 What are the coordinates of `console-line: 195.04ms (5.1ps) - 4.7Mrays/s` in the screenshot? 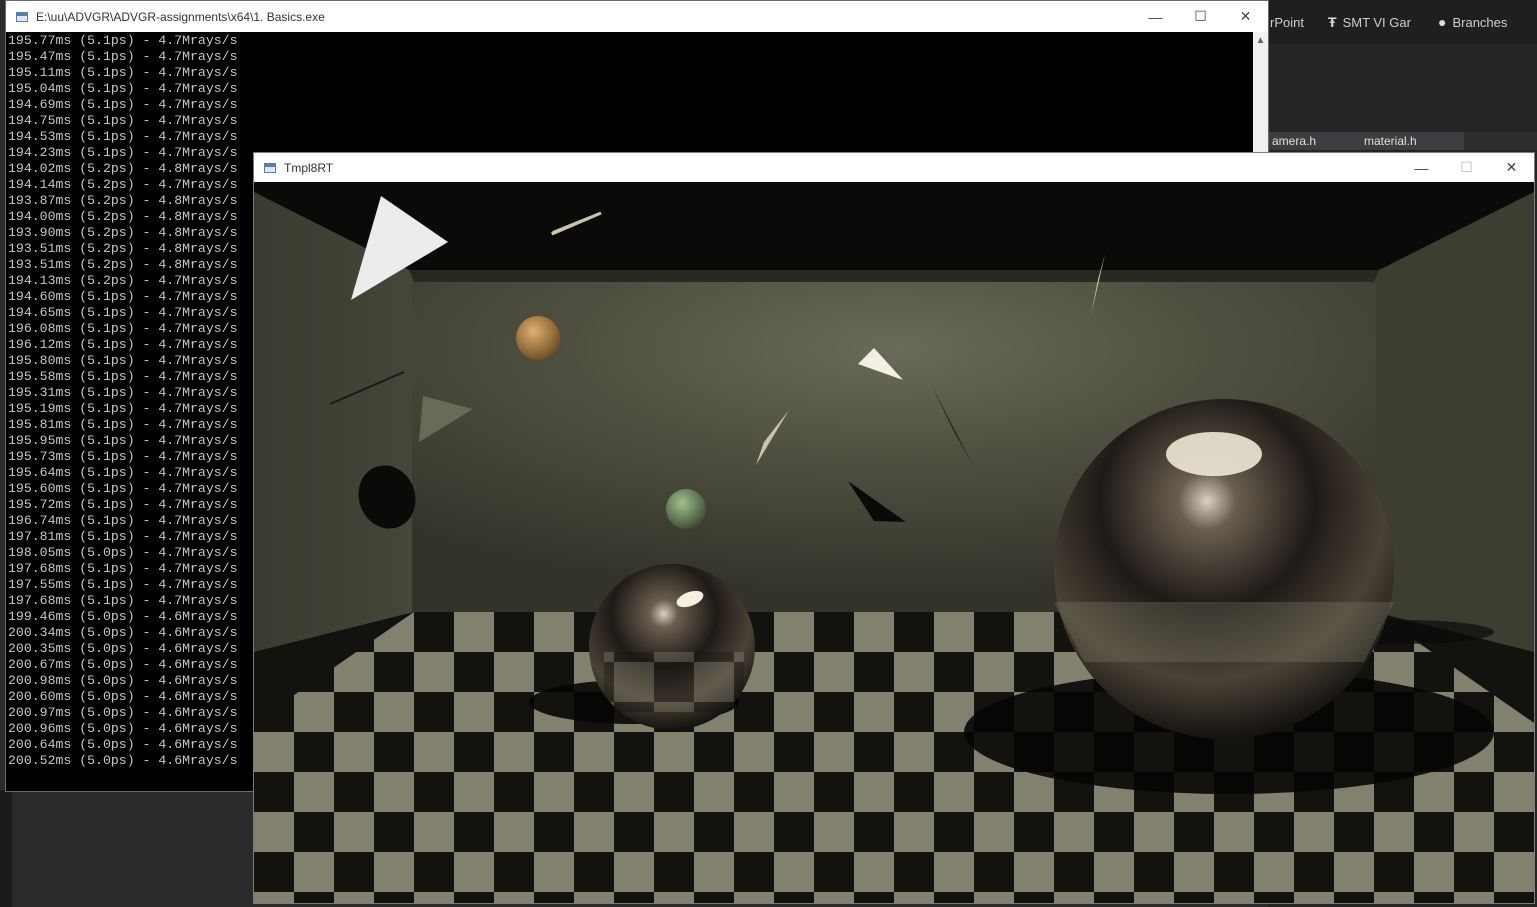 It's located at (123, 88).